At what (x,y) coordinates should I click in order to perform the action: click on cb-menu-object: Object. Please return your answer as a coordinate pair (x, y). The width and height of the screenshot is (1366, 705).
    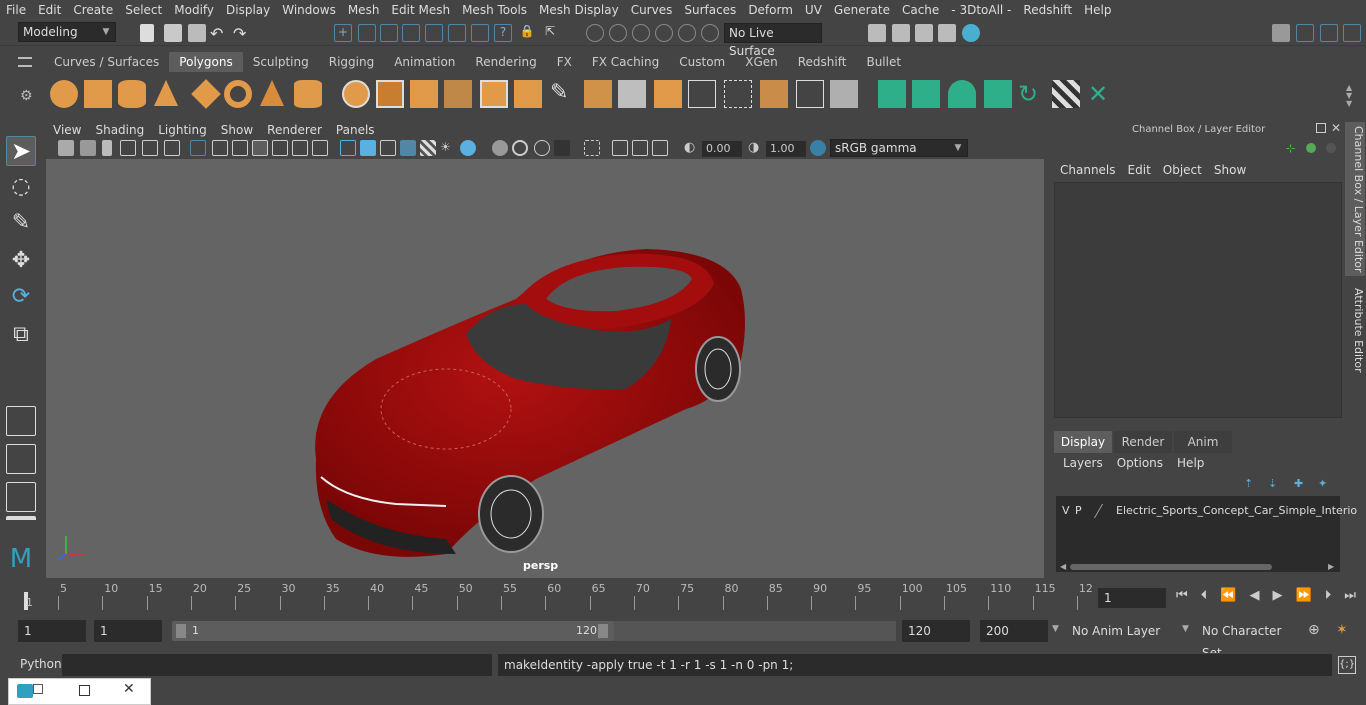
    Looking at the image, I should click on (1182, 170).